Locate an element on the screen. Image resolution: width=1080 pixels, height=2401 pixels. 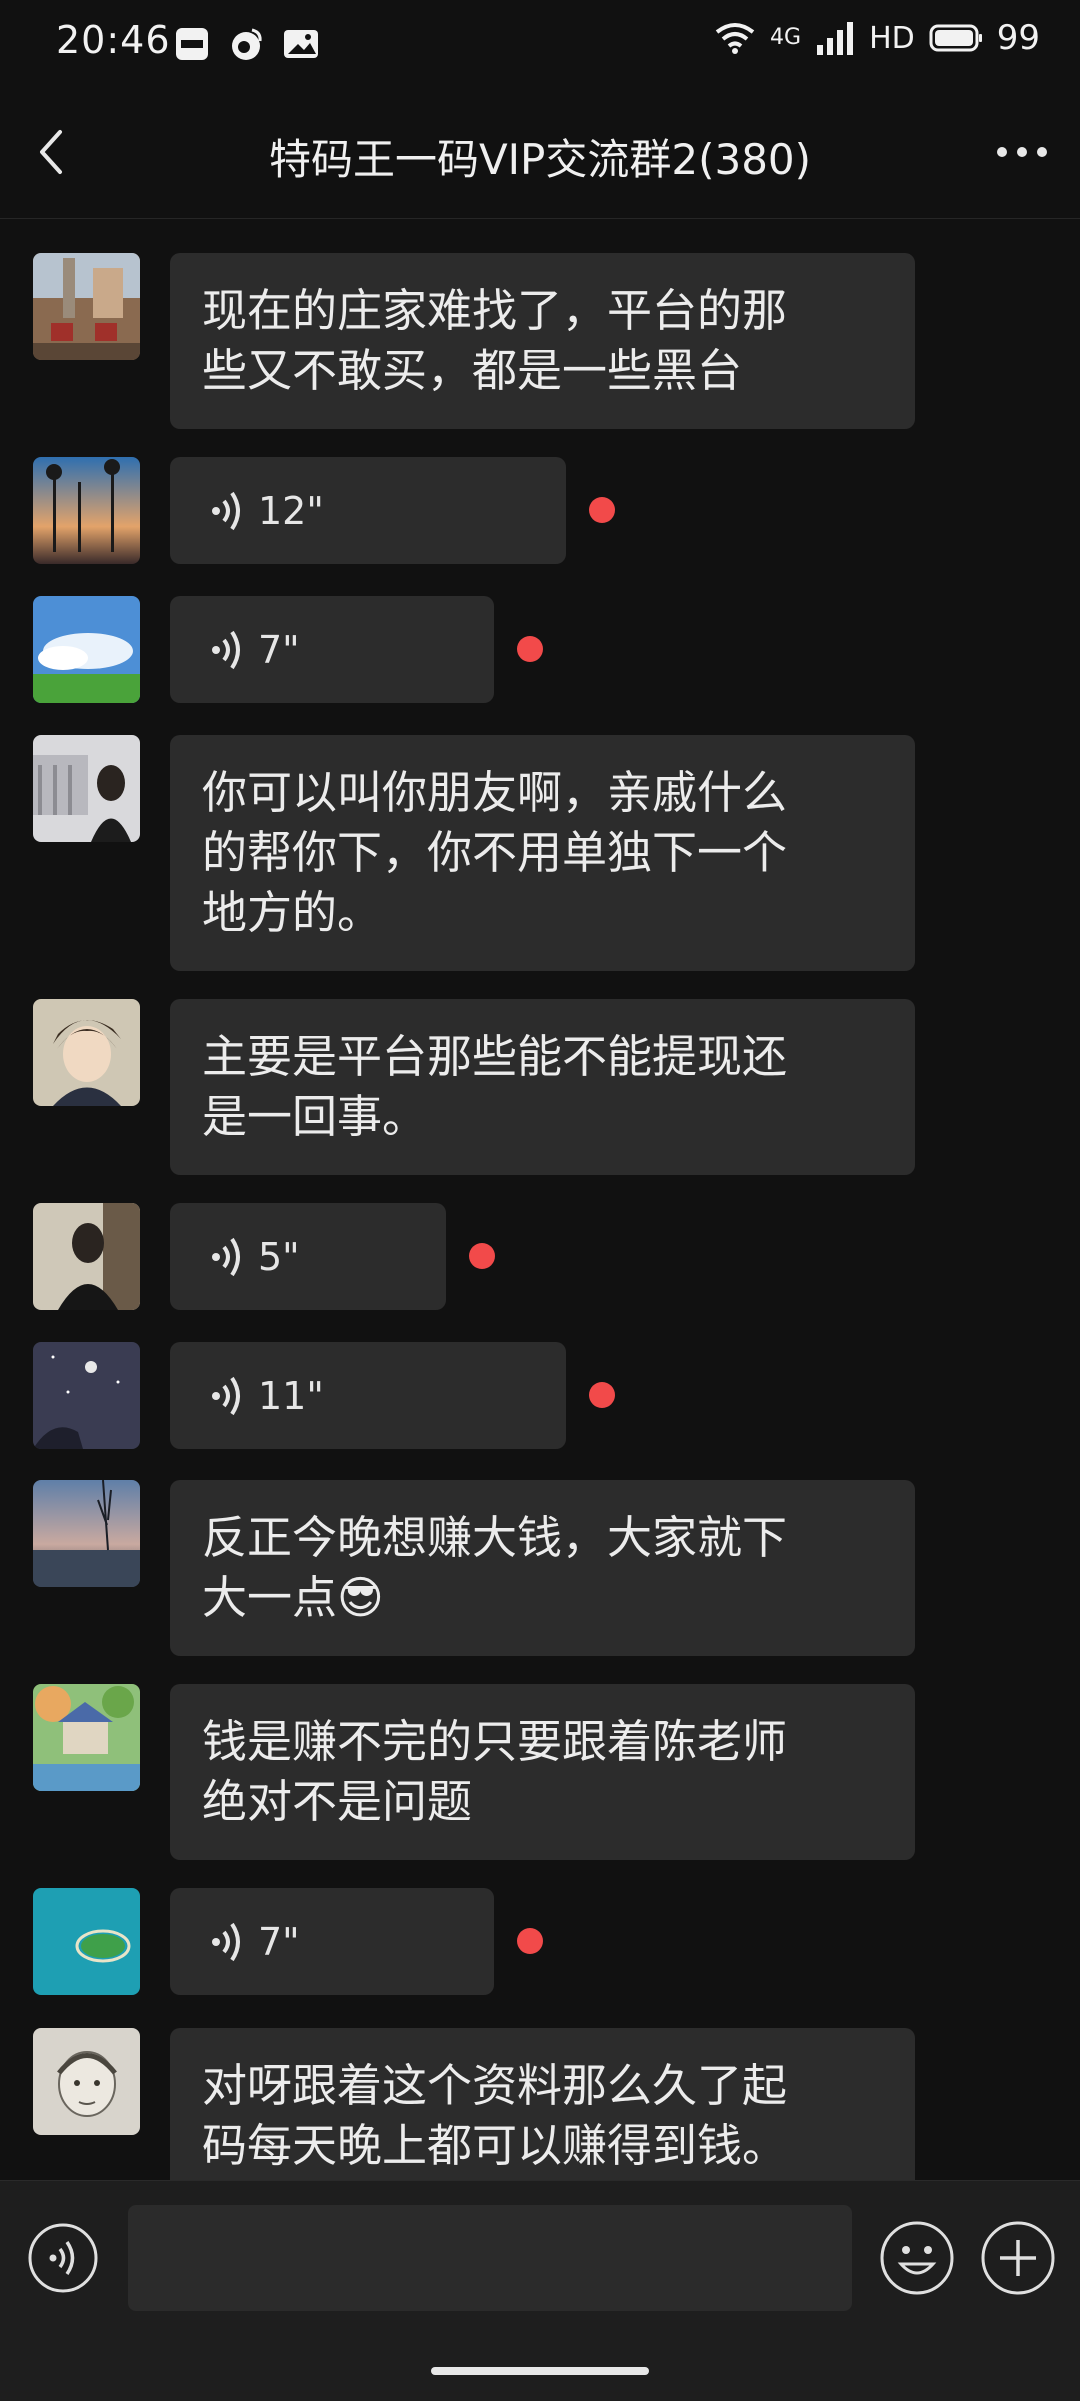
message-bubble: 反正今晚想赚大钱，大家就下 大一点😎 is located at coordinates (542, 1568).